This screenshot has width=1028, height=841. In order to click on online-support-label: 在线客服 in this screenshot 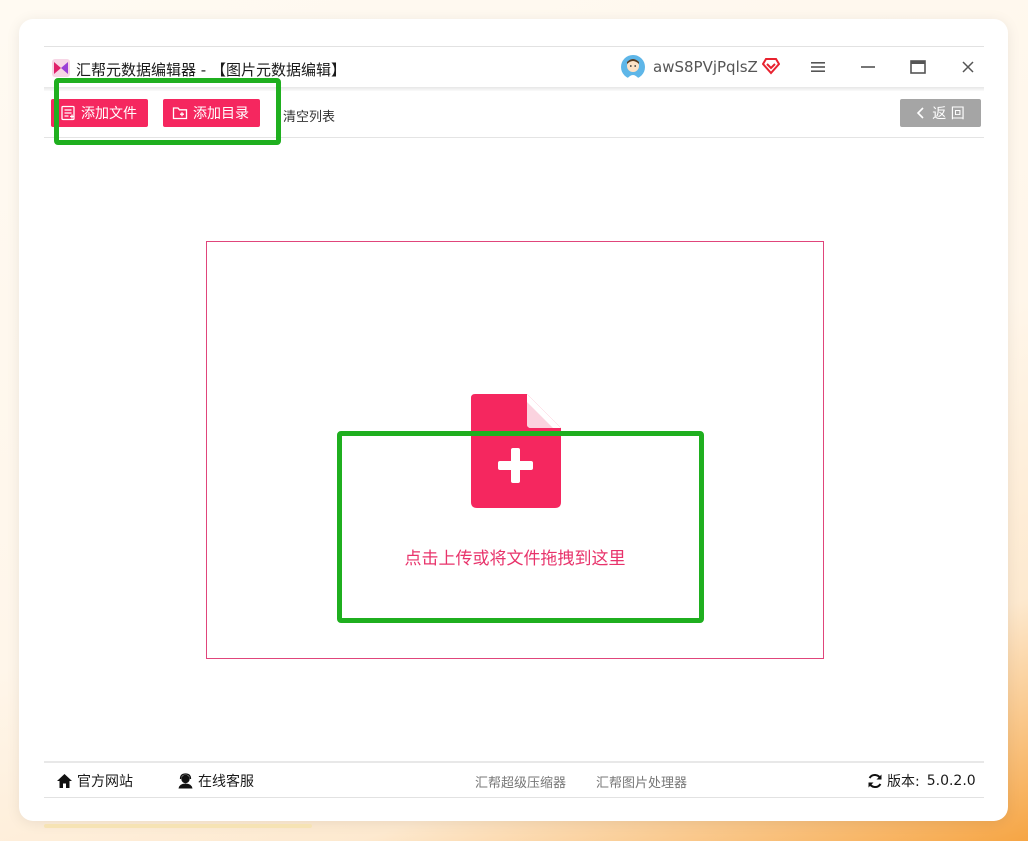, I will do `click(226, 782)`.